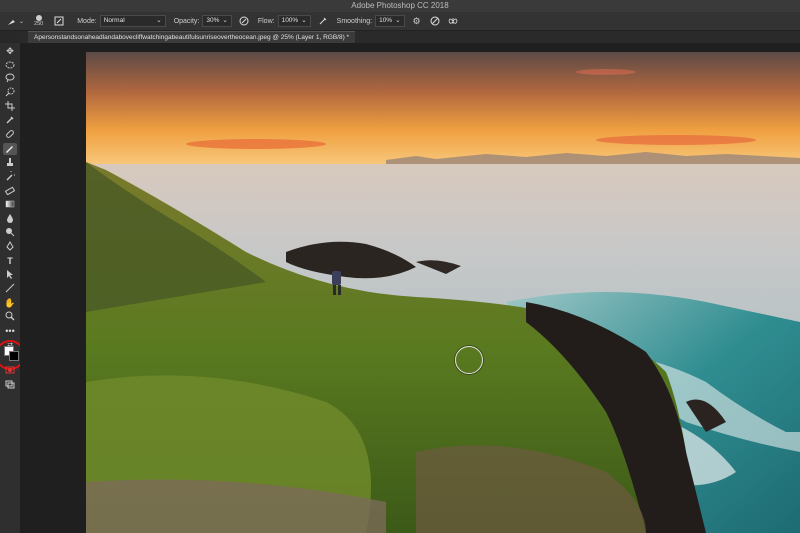 The image size is (800, 533). I want to click on flow-label: Flow:, so click(266, 21).